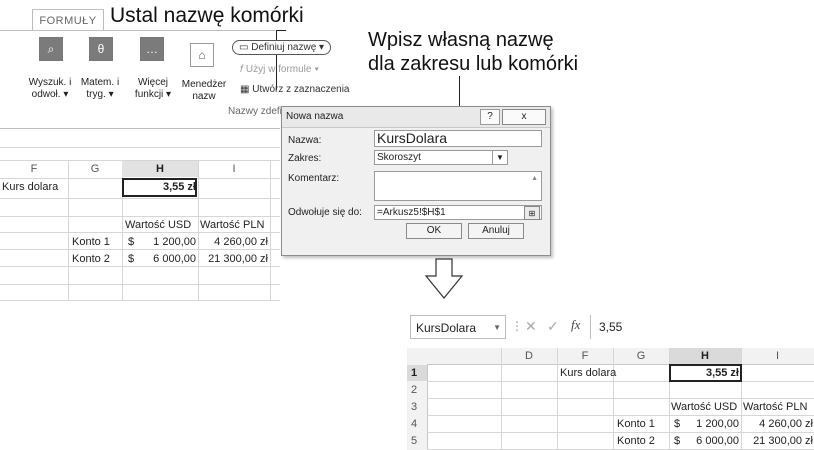 This screenshot has width=814, height=450. I want to click on name-box: KursDolara ▼, so click(458, 327).